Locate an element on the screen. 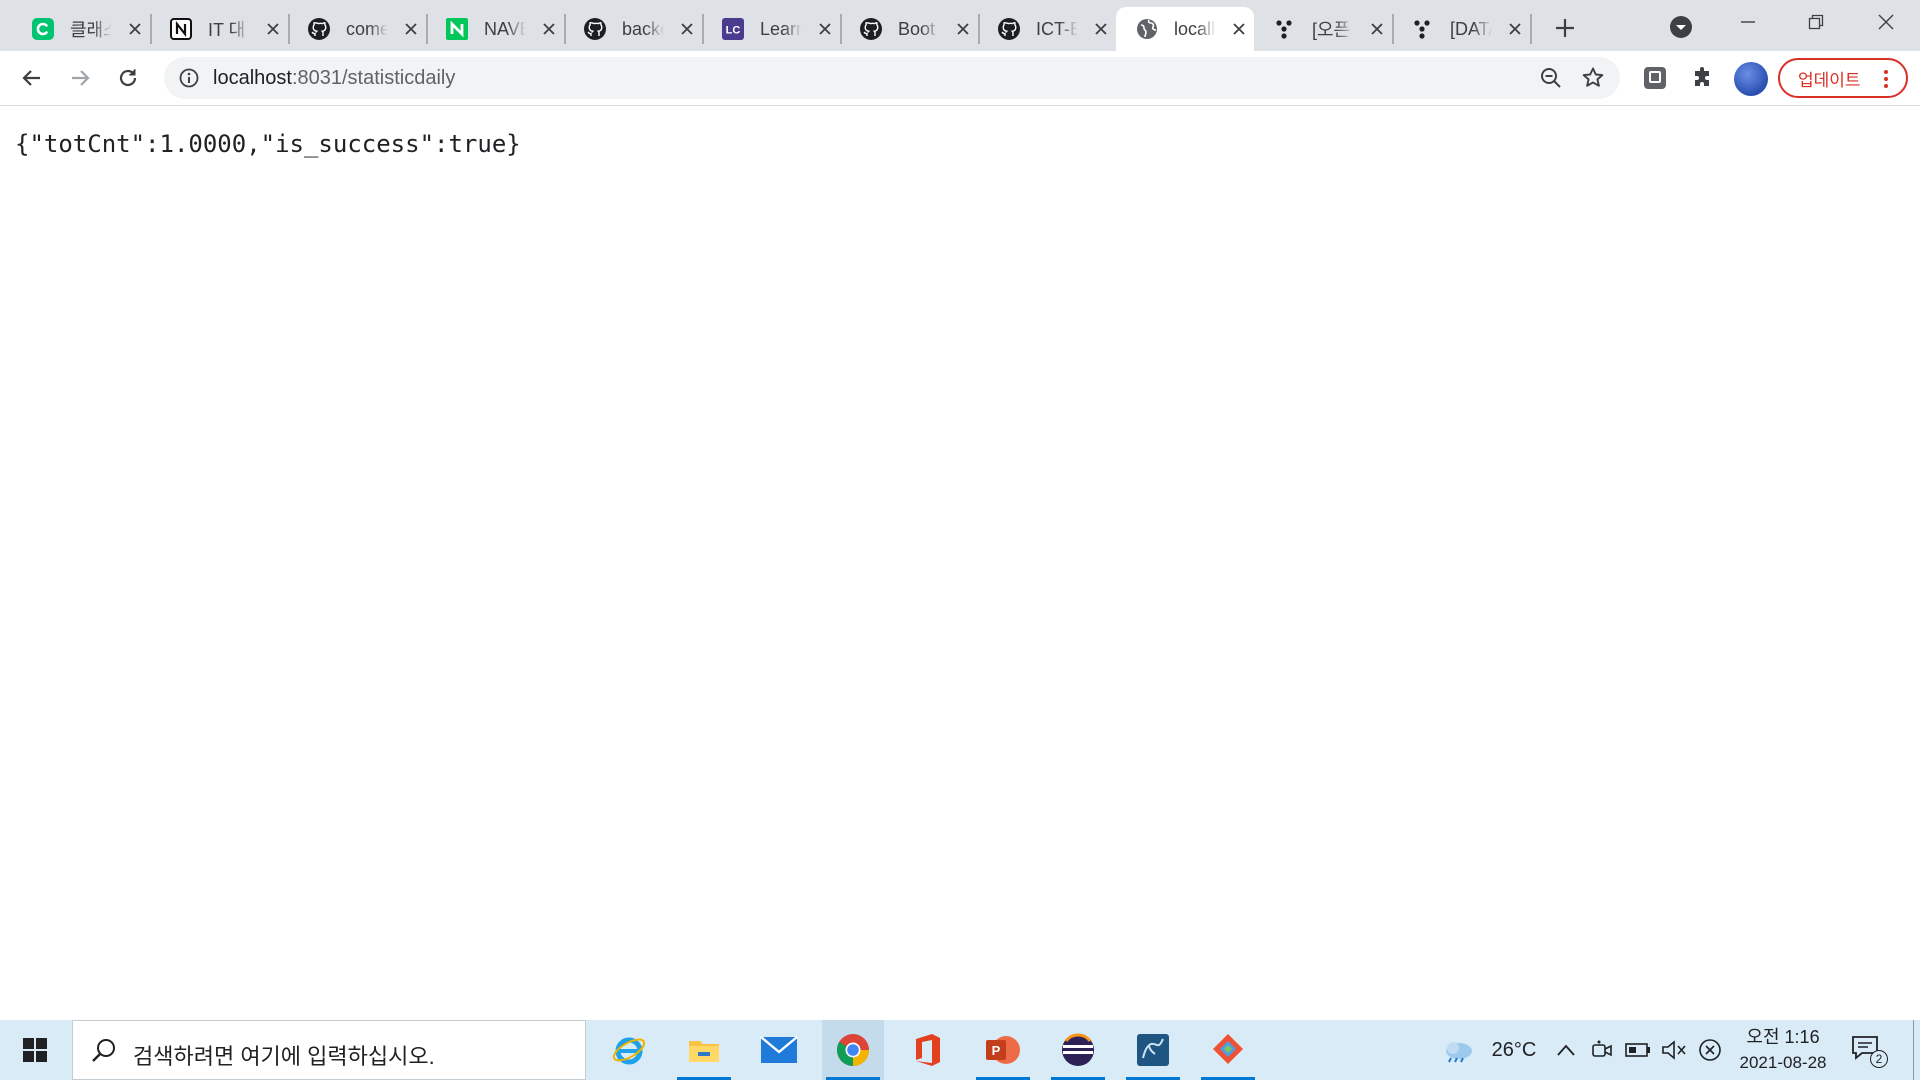 The height and width of the screenshot is (1080, 1920). taskbar-app-eclipse is located at coordinates (1078, 1050).